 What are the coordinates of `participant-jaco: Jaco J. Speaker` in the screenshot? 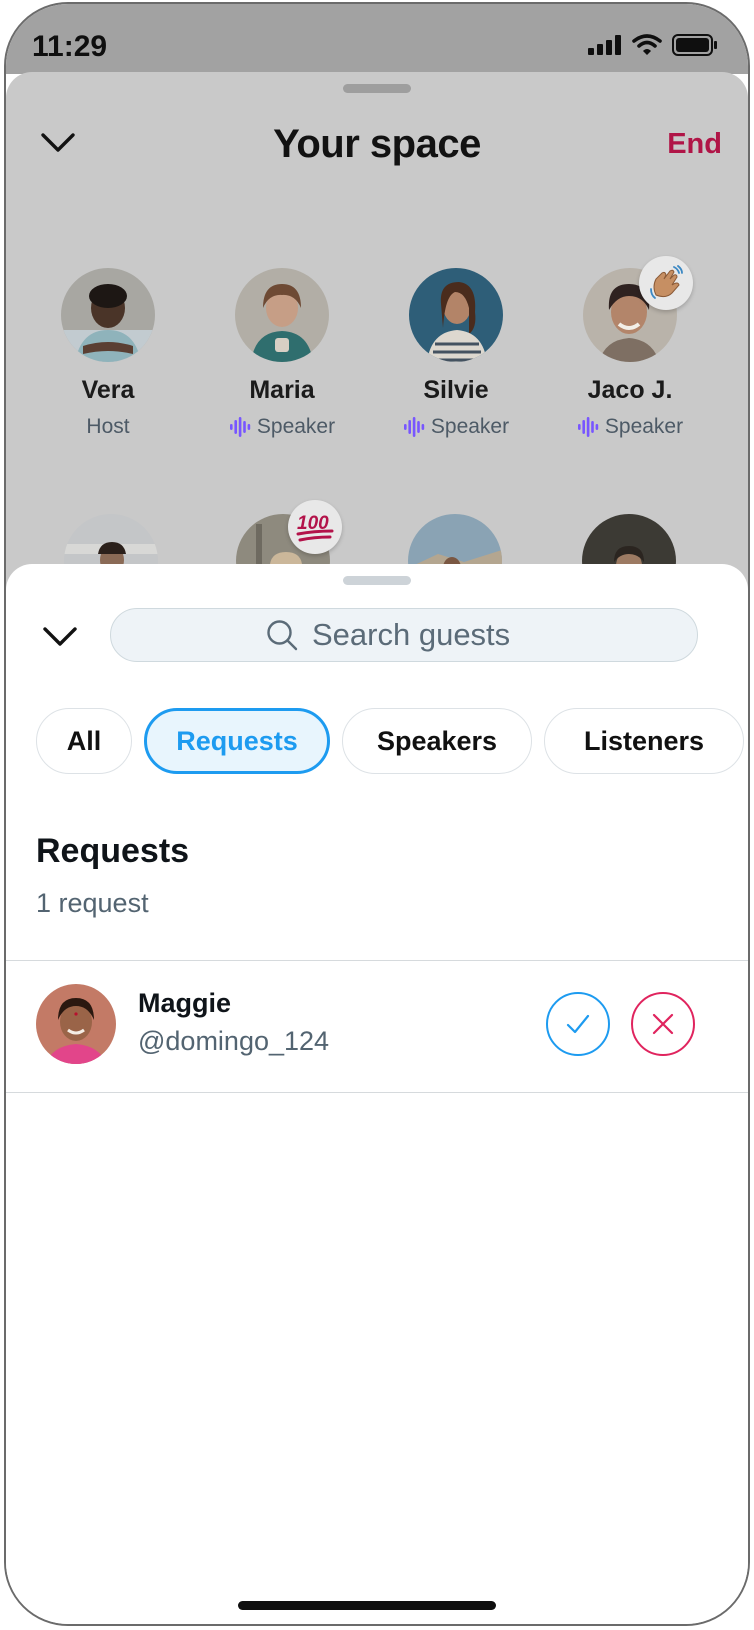 It's located at (630, 347).